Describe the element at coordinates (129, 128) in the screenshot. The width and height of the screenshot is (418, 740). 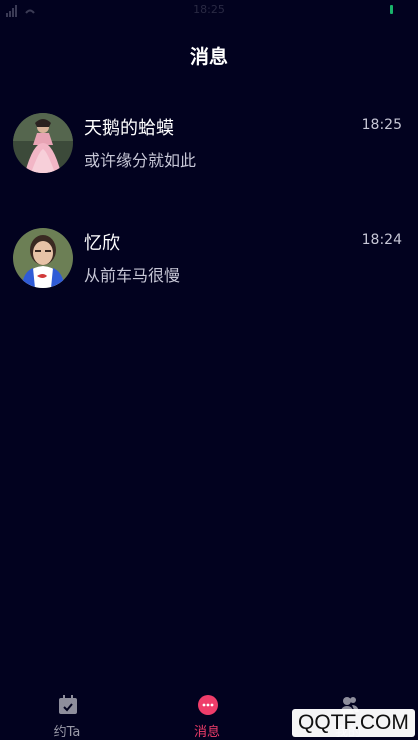
I see `conversation-name: 天鹅的蛤蟆` at that location.